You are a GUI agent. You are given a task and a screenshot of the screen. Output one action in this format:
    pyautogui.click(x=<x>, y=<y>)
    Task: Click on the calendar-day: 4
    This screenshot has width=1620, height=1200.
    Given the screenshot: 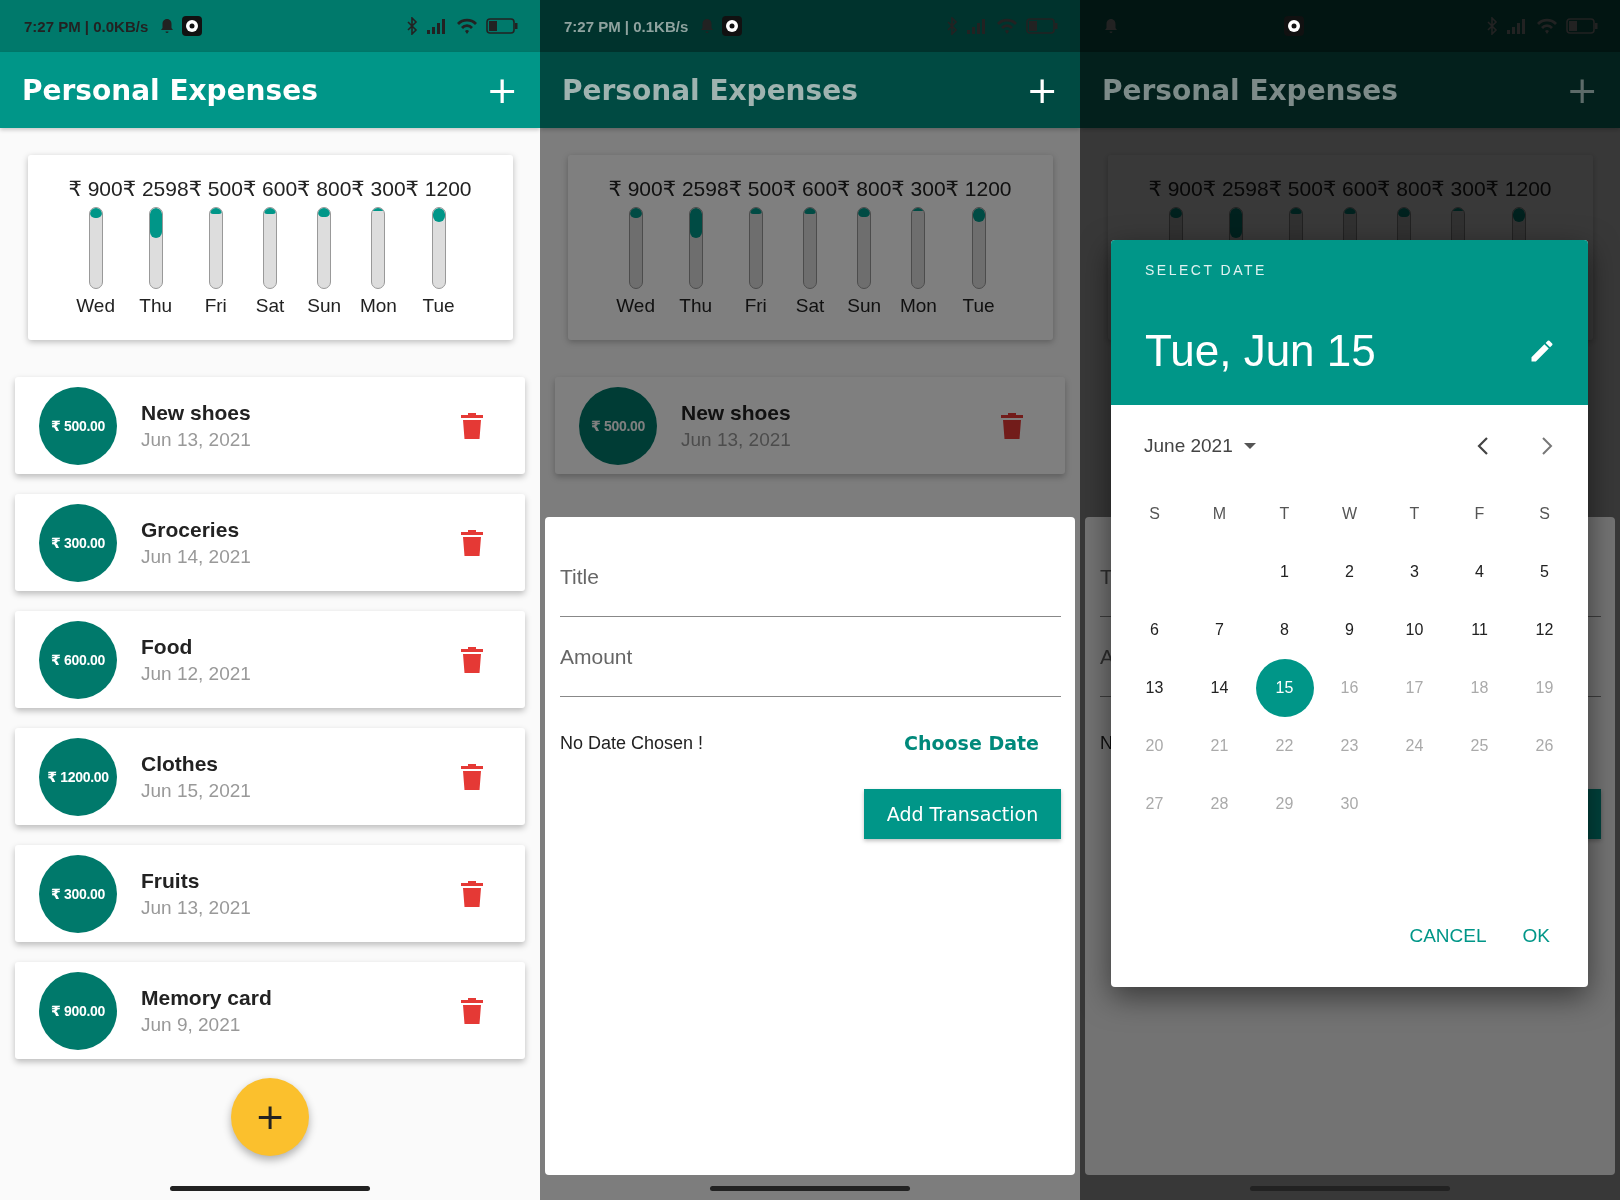 What is the action you would take?
    pyautogui.click(x=1479, y=572)
    